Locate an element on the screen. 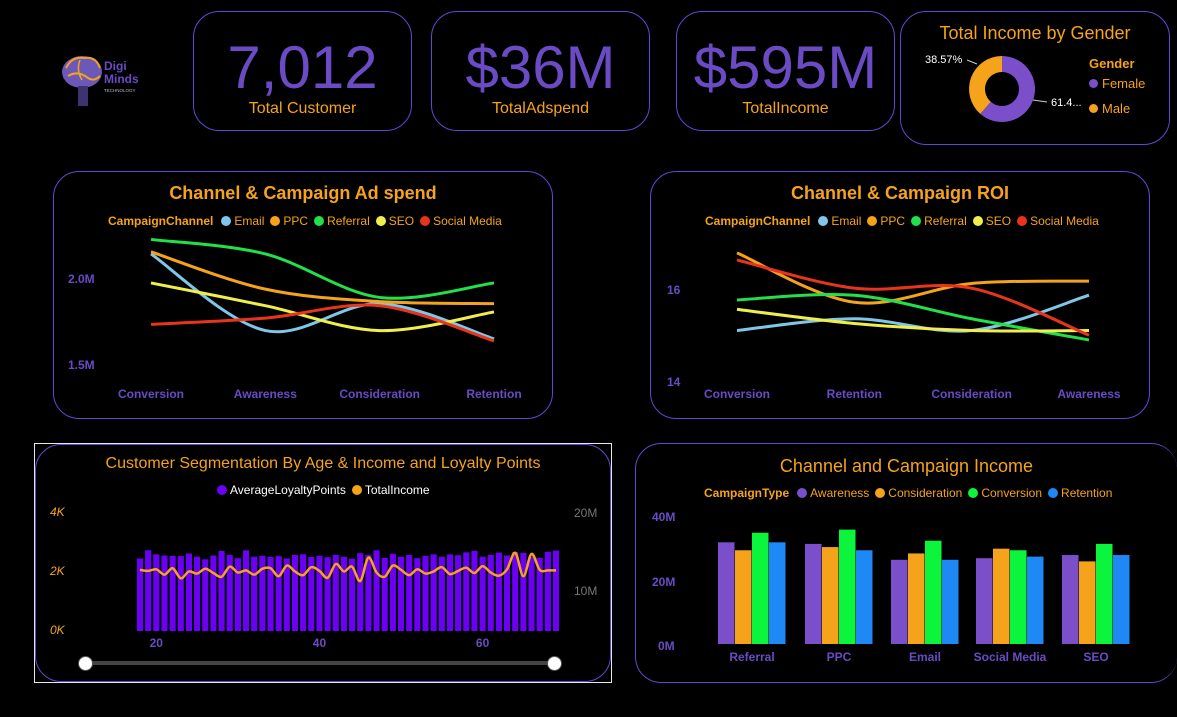 Image resolution: width=1177 pixels, height=717 pixels. kpi-total-adspend: $36M TotalAdspend is located at coordinates (540, 71).